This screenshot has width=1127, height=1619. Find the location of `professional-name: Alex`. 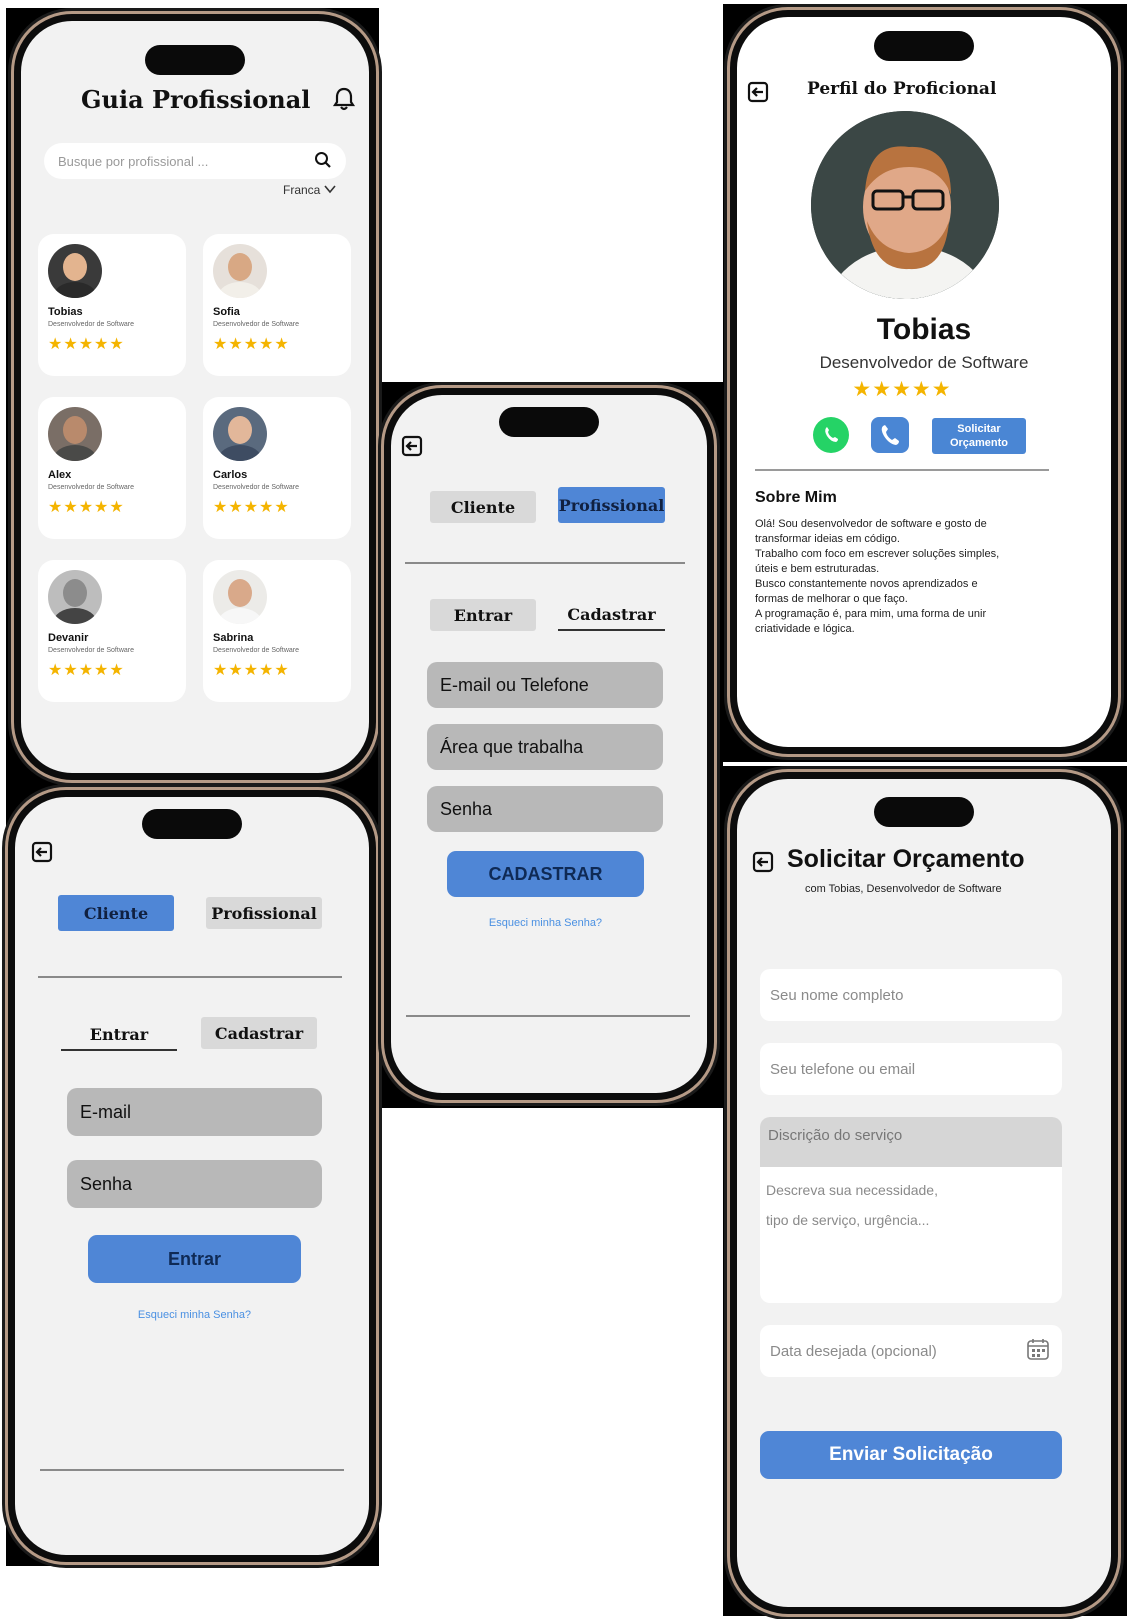

professional-name: Alex is located at coordinates (60, 475).